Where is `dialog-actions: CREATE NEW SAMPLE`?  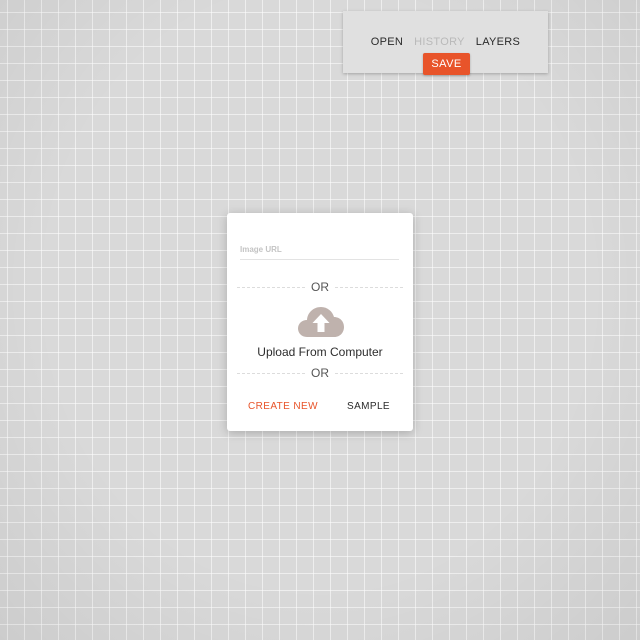 dialog-actions: CREATE NEW SAMPLE is located at coordinates (320, 407).